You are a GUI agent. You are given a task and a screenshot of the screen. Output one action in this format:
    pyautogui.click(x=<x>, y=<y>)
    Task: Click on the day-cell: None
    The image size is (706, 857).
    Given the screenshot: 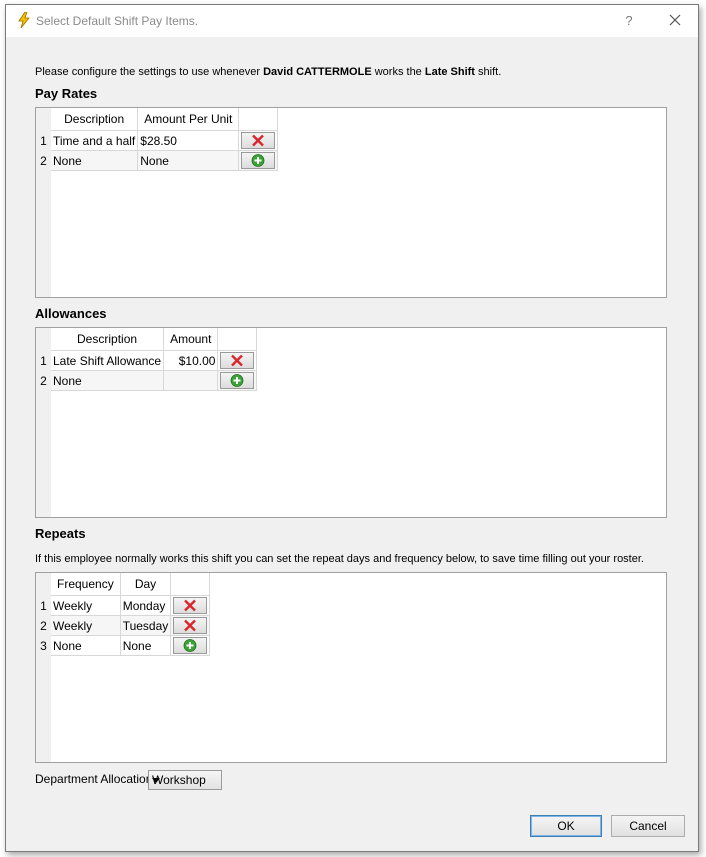 What is the action you would take?
    pyautogui.click(x=146, y=645)
    